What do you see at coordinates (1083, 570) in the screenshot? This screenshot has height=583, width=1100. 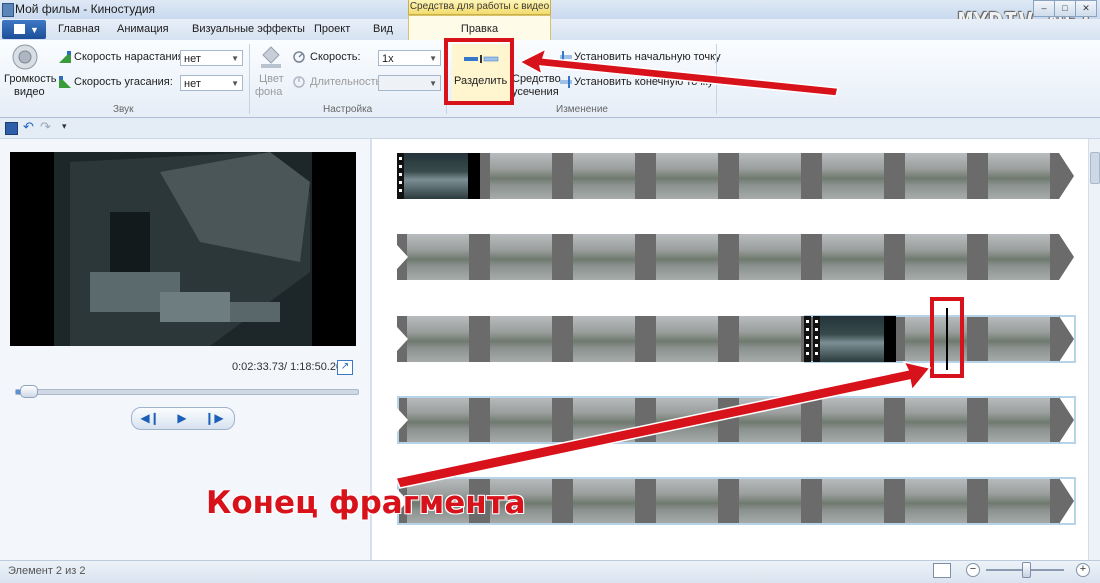 I see `zoom-in-icon: +` at bounding box center [1083, 570].